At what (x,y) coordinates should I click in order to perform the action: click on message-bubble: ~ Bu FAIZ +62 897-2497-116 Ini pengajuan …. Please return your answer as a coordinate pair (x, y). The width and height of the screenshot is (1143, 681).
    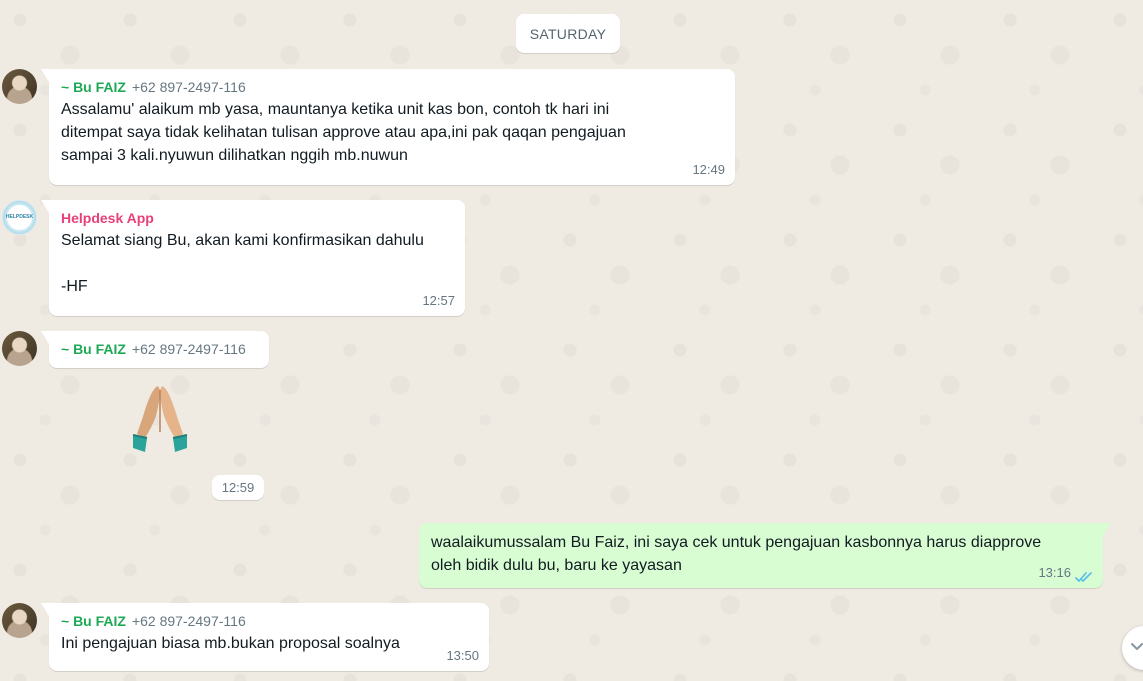
    Looking at the image, I should click on (265, 637).